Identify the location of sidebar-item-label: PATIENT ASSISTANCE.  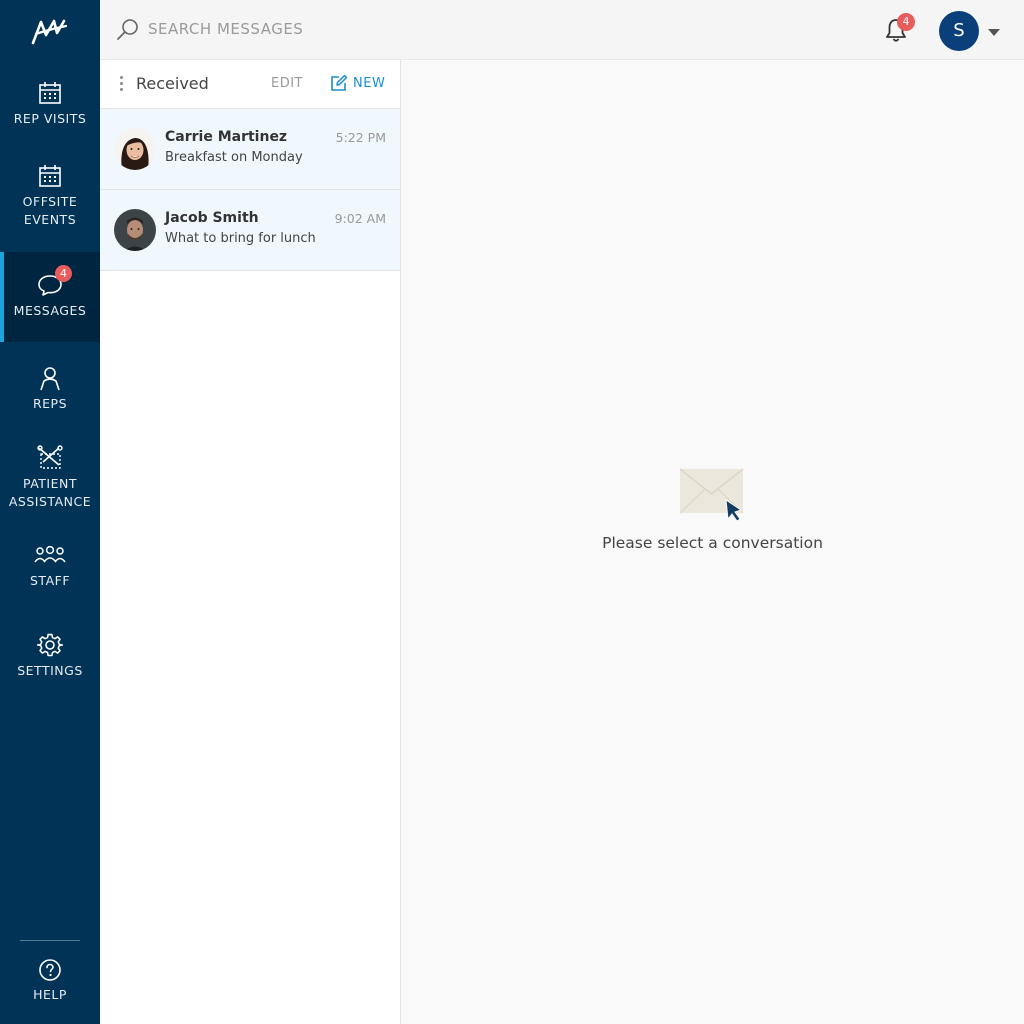
(50, 492).